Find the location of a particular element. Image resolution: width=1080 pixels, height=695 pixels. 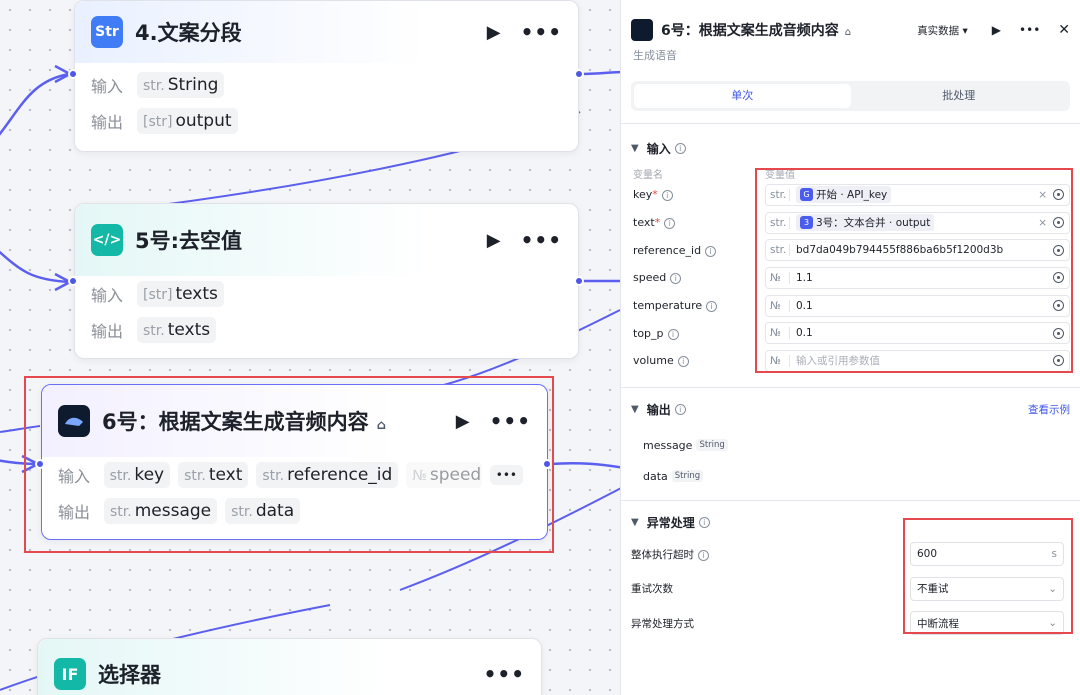

param-row-top_p: top_p i № 0.1 is located at coordinates (850, 333).